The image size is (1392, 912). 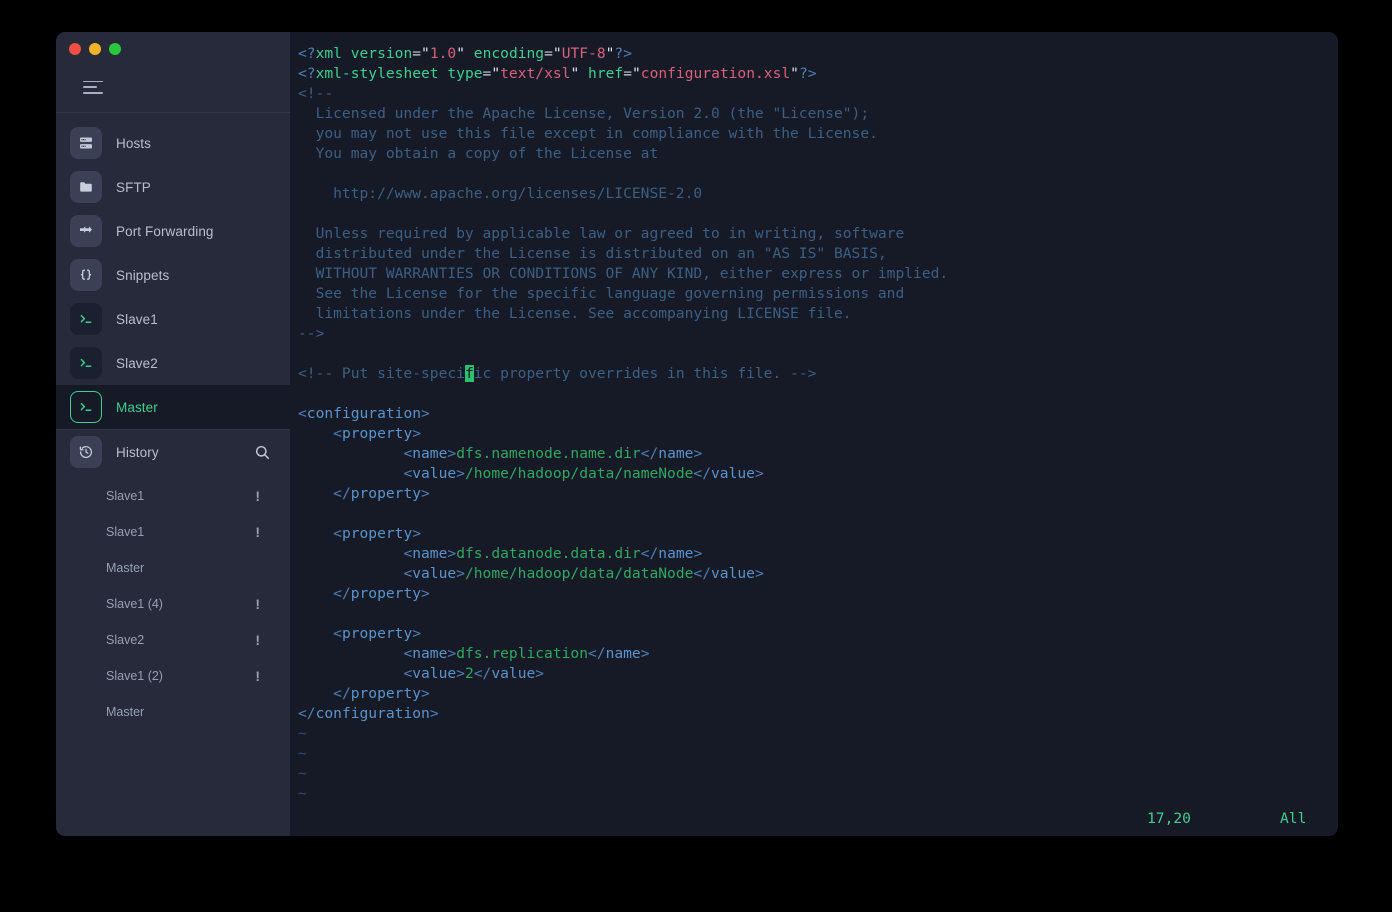 I want to click on code-line: <name>dfs.datanode.data.dir</name>, so click(x=553, y=553).